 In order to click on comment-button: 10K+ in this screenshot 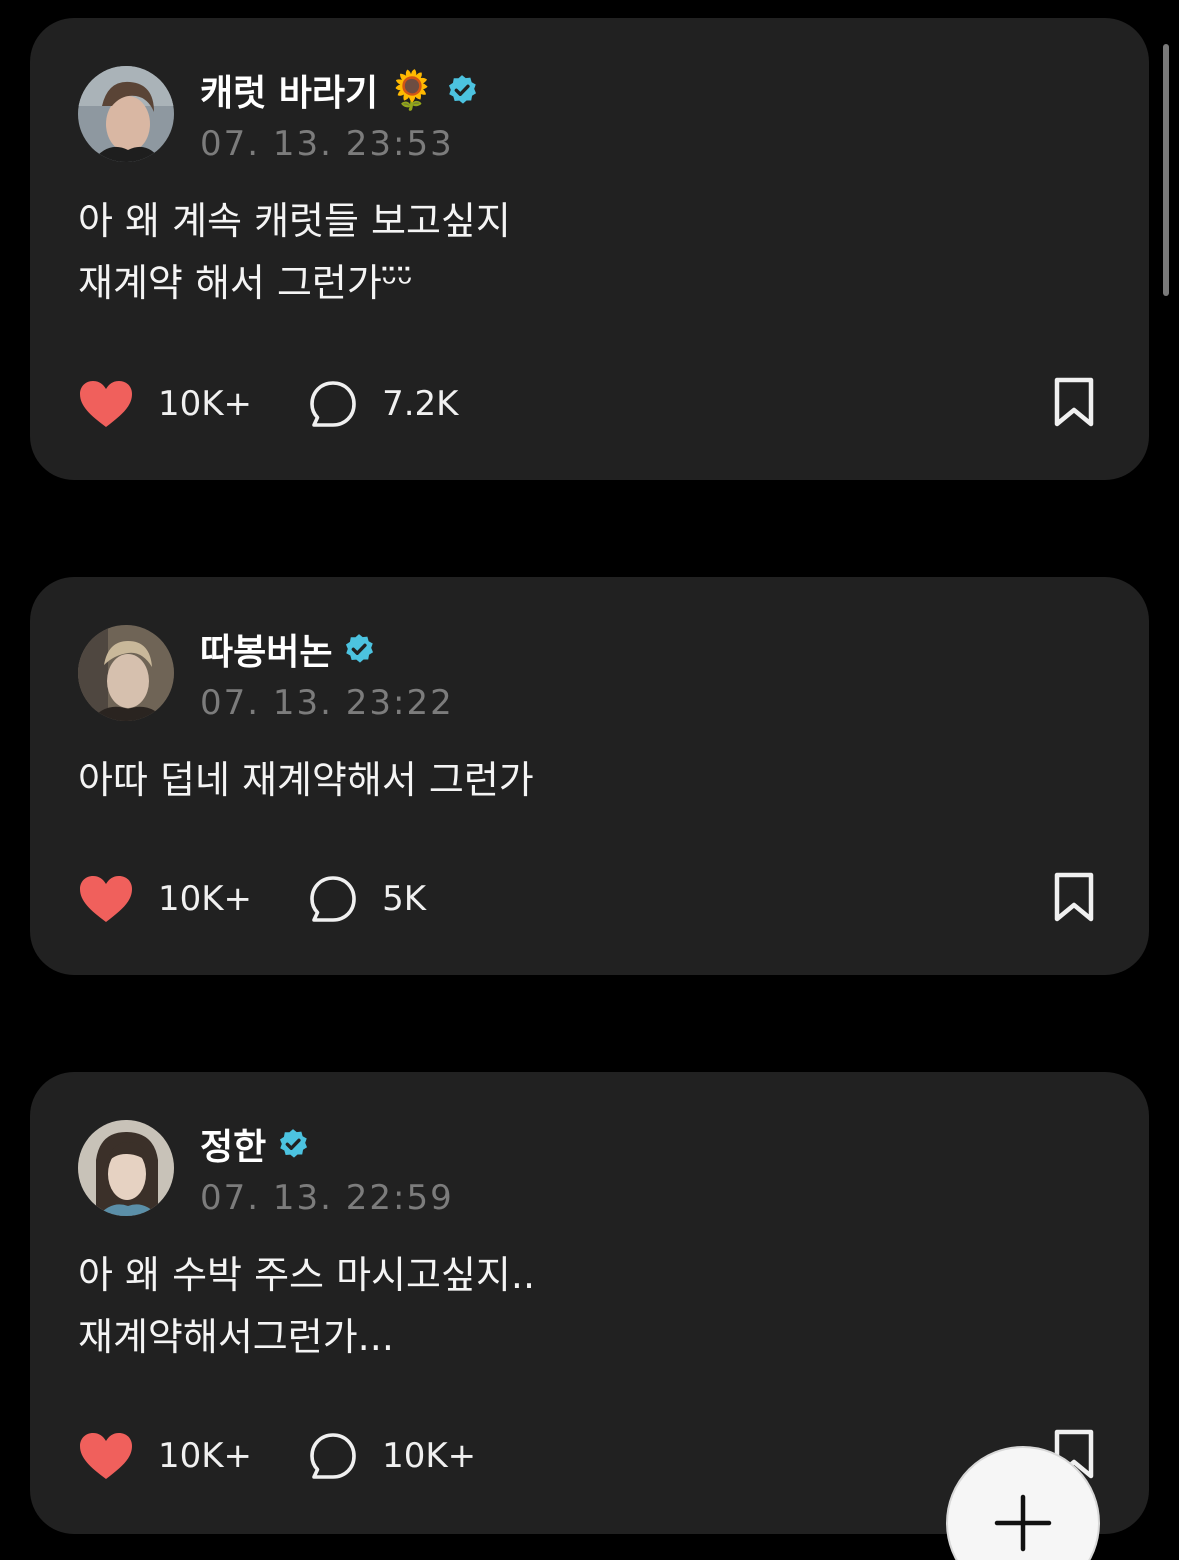, I will do `click(392, 1456)`.